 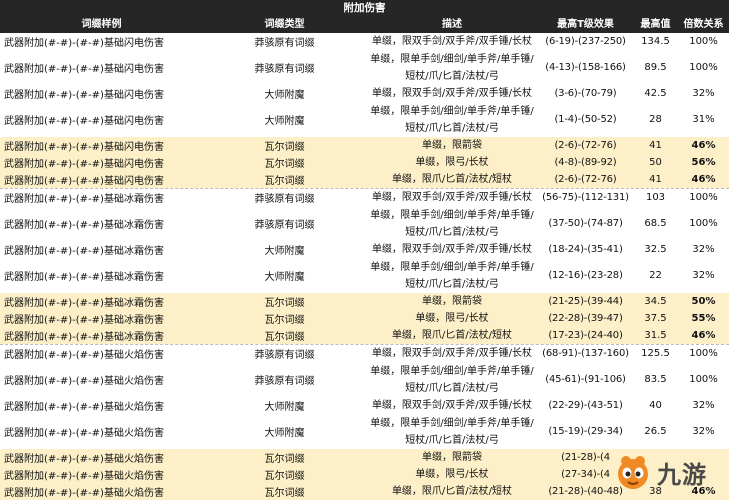 I want to click on cell-top-tier-range: (22-28)-(39-47), so click(x=585, y=318).